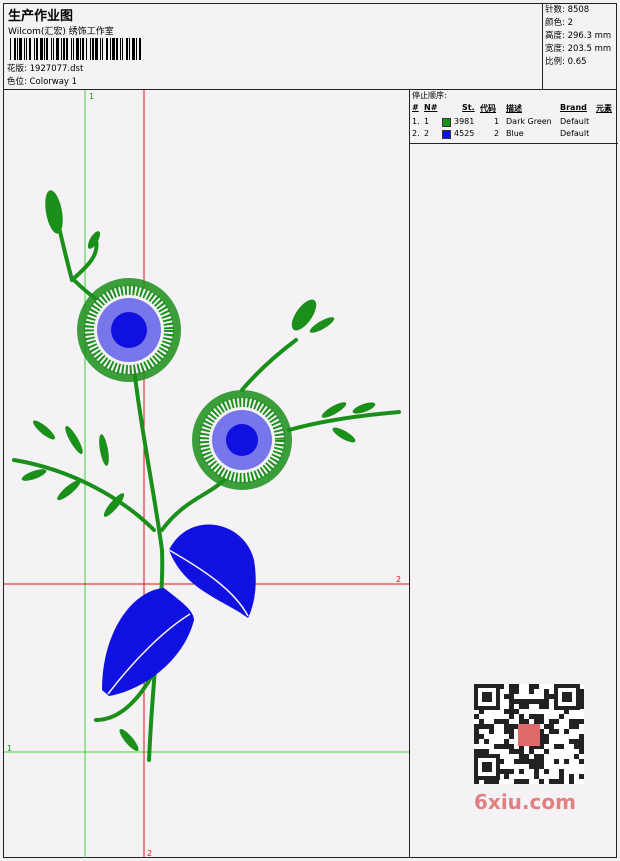 This screenshot has height=861, width=620. What do you see at coordinates (578, 10) in the screenshot?
I see `stat-value: 8508` at bounding box center [578, 10].